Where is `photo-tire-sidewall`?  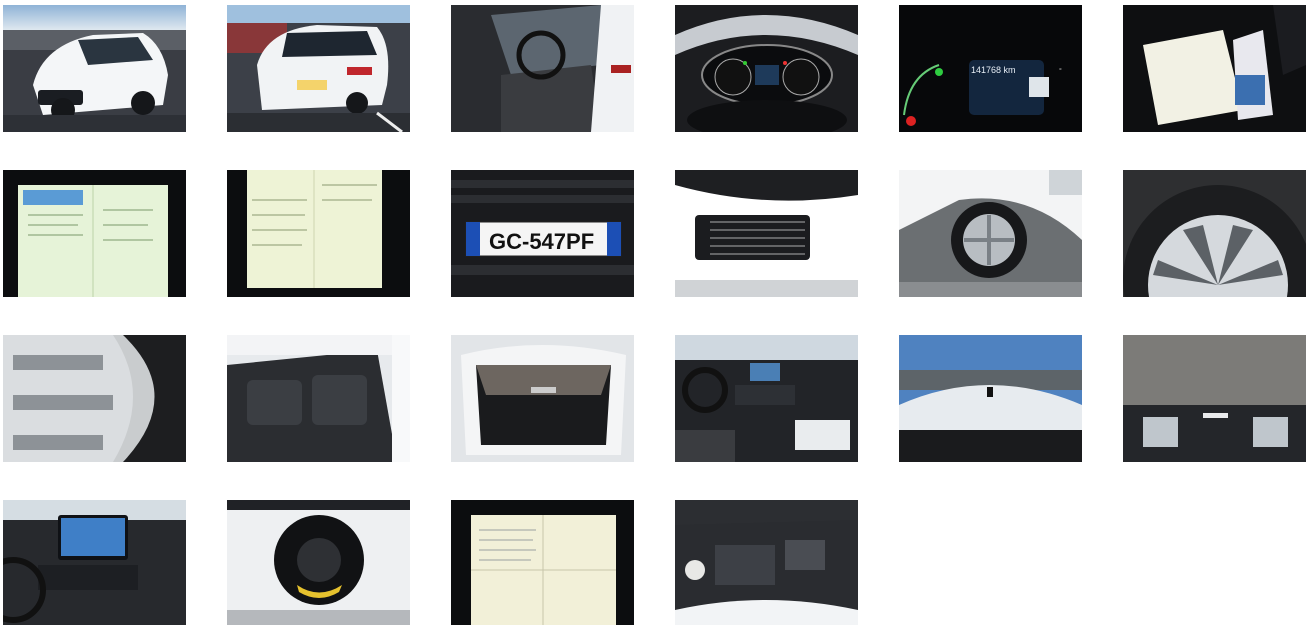
photo-tire-sidewall is located at coordinates (94, 398).